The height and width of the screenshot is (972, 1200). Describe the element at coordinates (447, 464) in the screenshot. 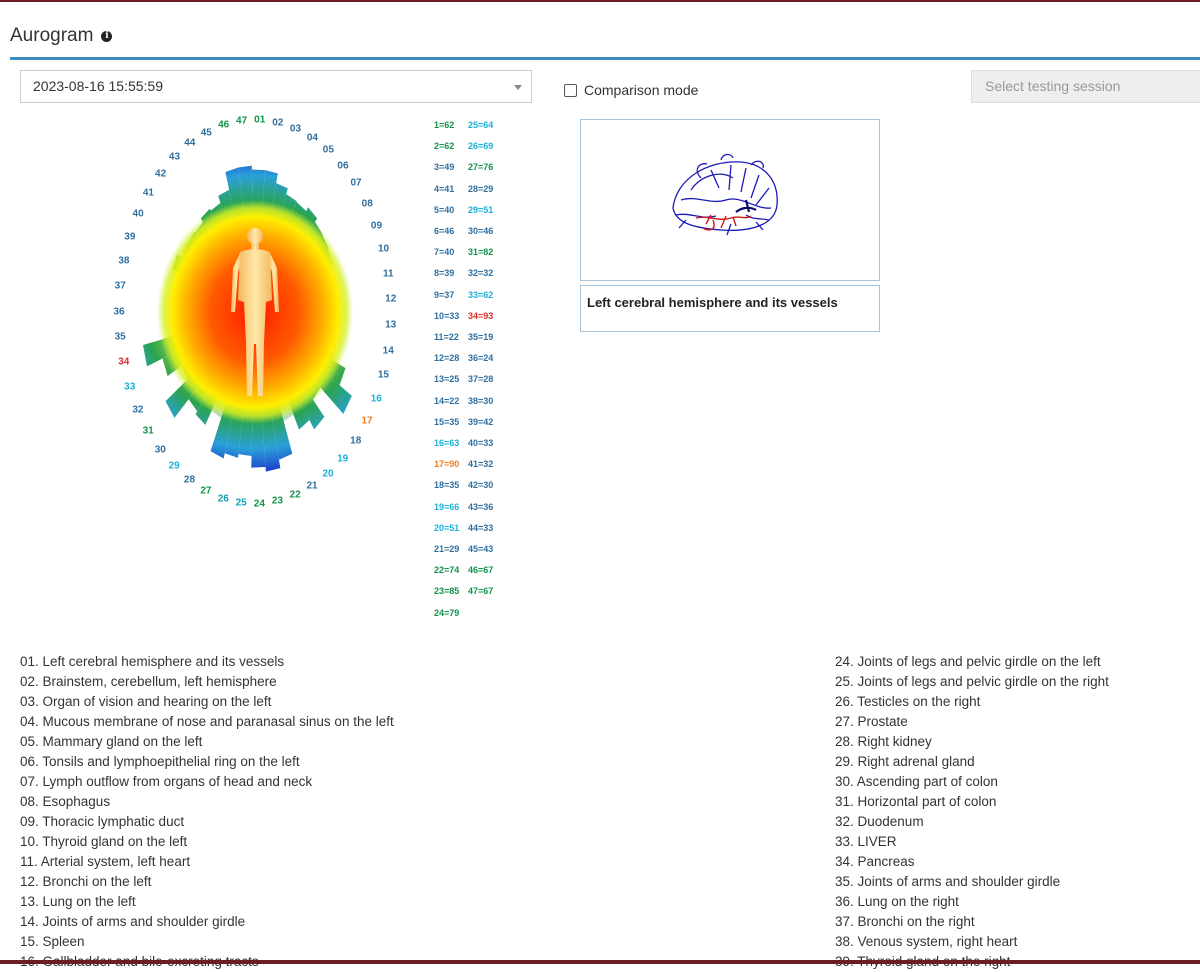

I see `zone-value: 17=90` at that location.